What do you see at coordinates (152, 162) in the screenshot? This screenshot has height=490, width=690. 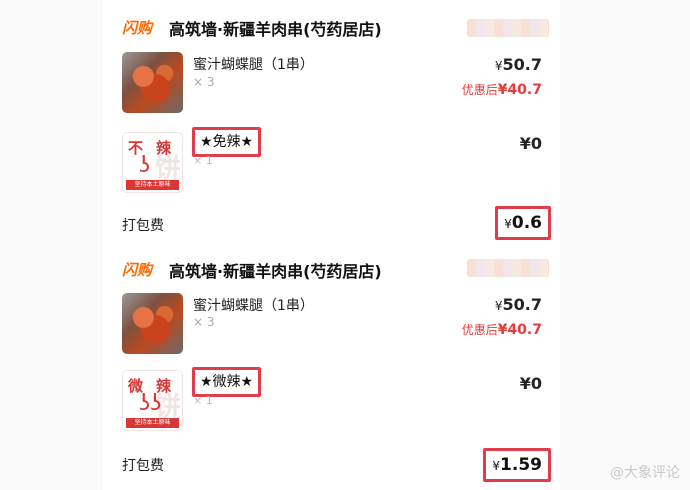 I see `spice-option-thumbnail: 饼 不 辣 ʖ 坚持本土原味` at bounding box center [152, 162].